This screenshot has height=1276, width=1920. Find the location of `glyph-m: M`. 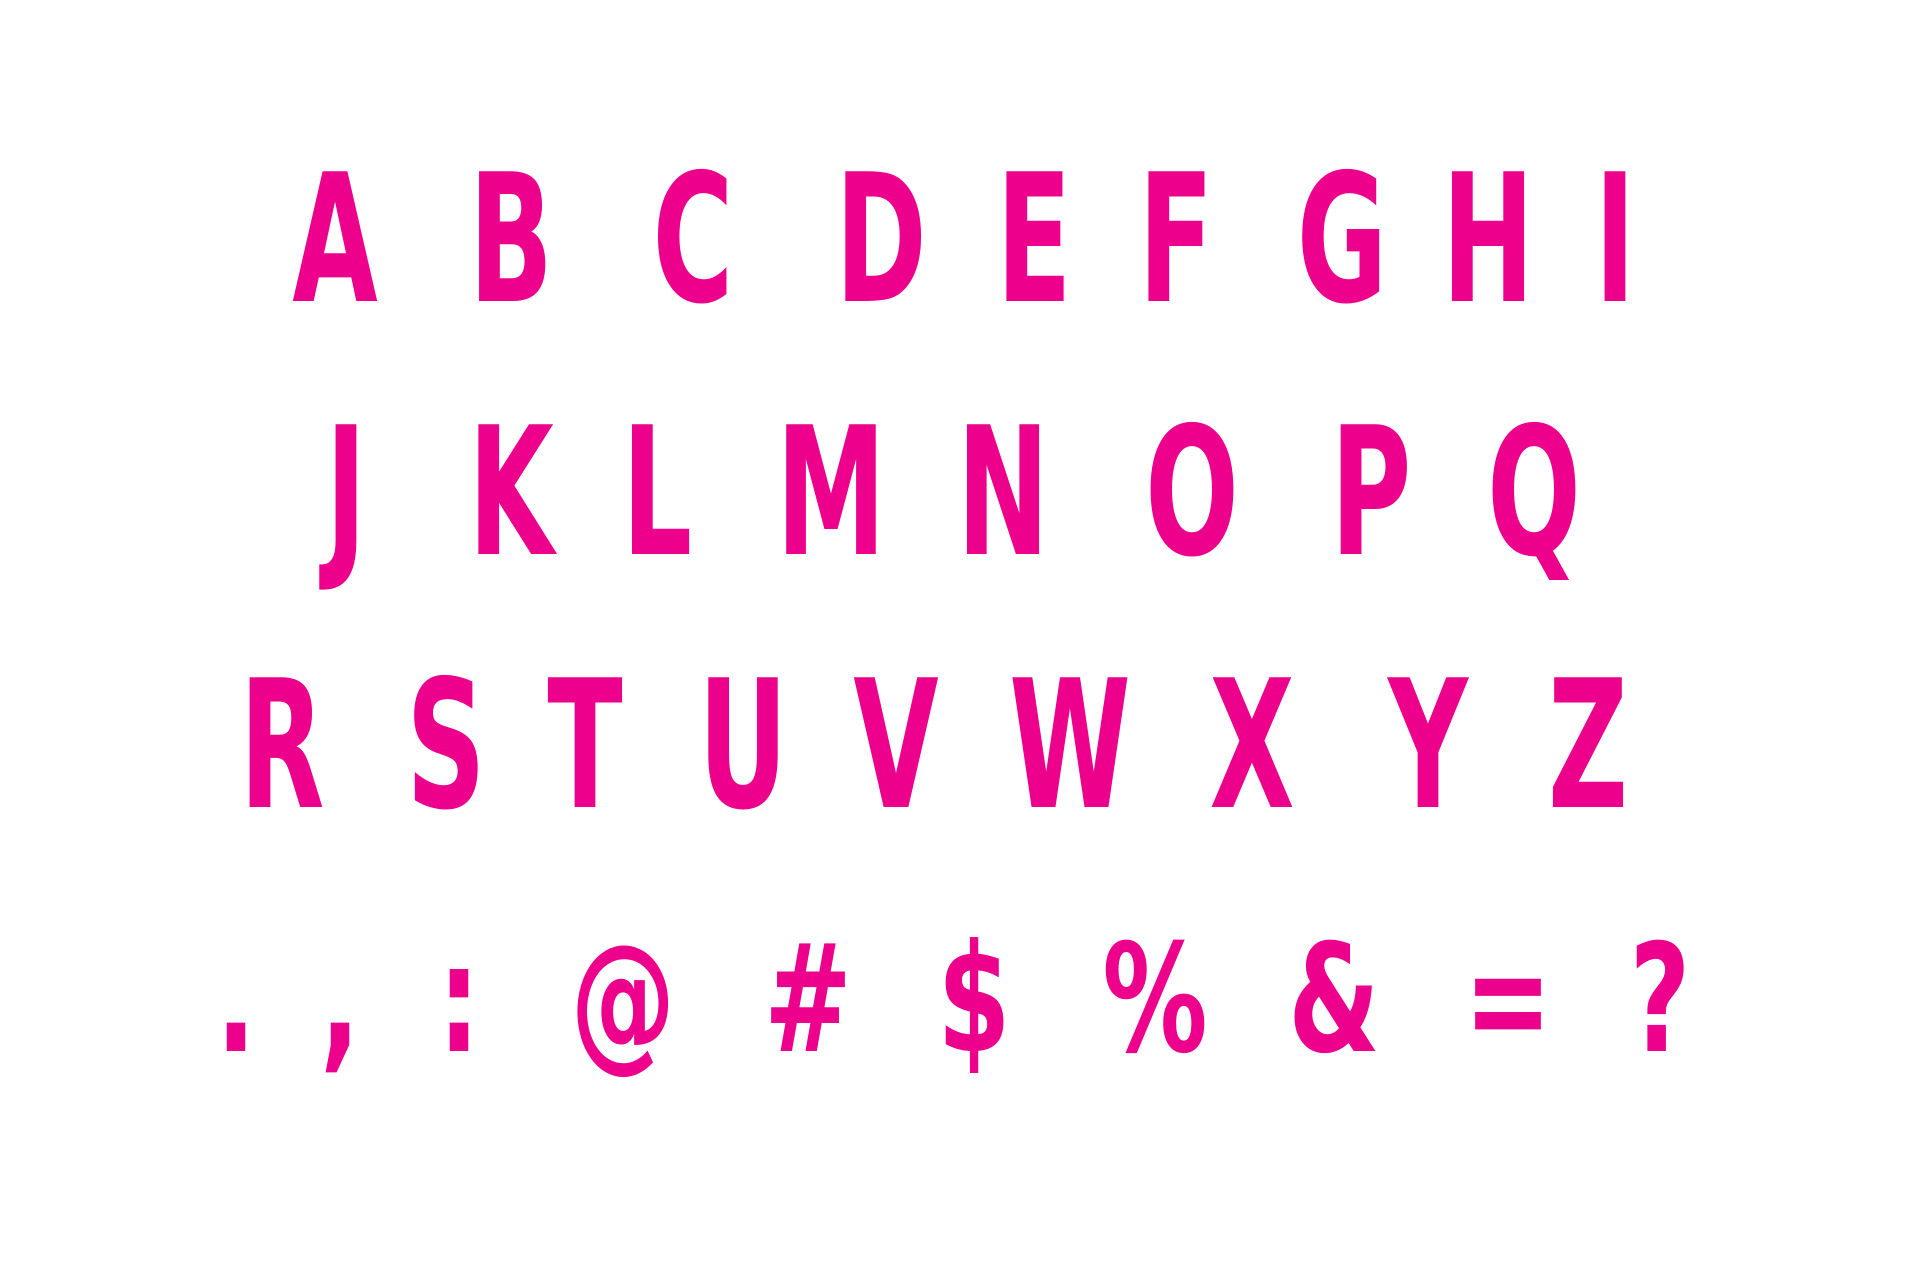

glyph-m: M is located at coordinates (831, 492).